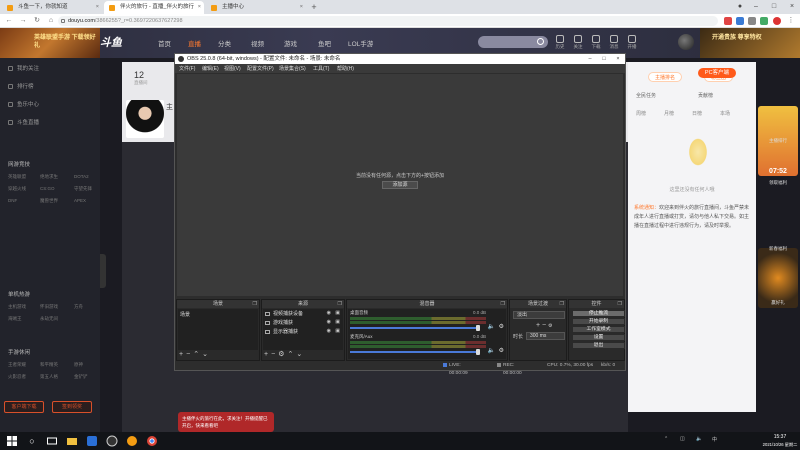  What do you see at coordinates (81, 377) in the screenshot?
I see `sidebar-cell: 金铲铲` at bounding box center [81, 377].